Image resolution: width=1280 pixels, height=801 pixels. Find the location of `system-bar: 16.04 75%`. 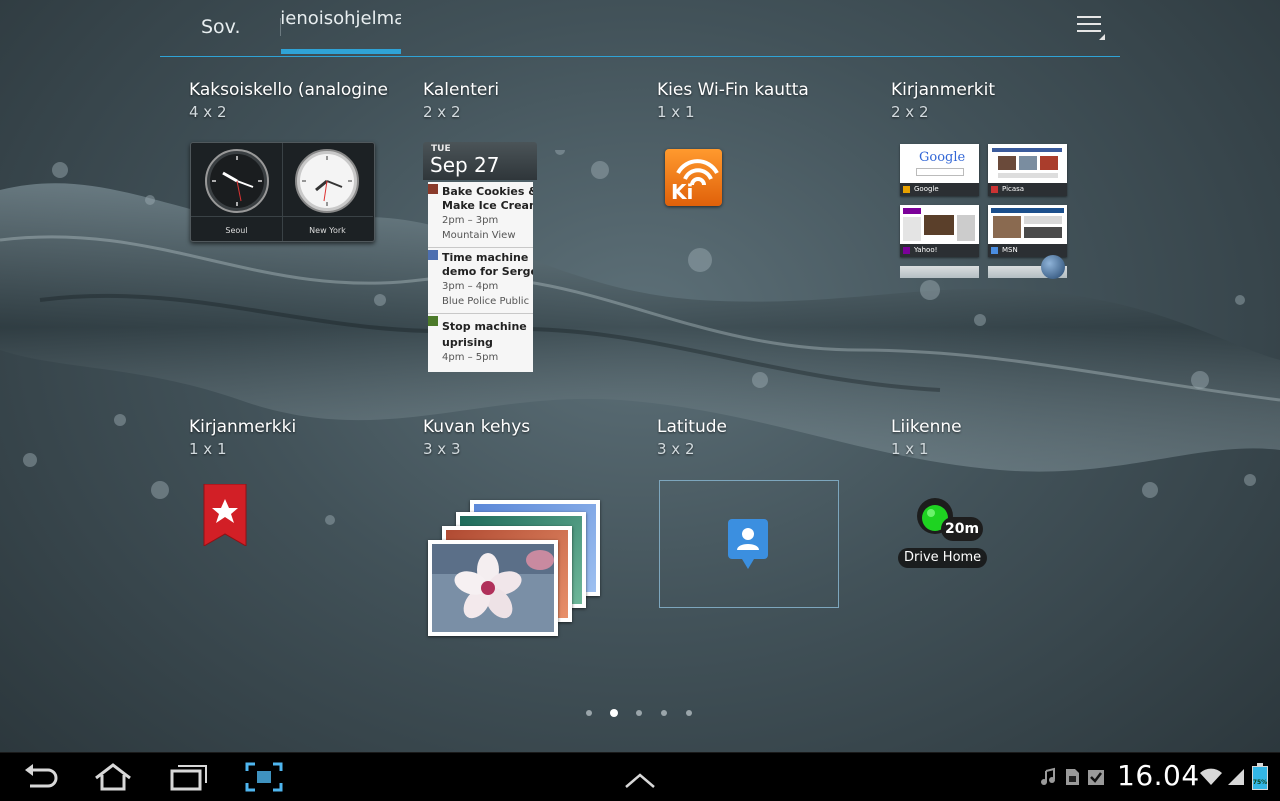

system-bar: 16.04 75% is located at coordinates (640, 776).